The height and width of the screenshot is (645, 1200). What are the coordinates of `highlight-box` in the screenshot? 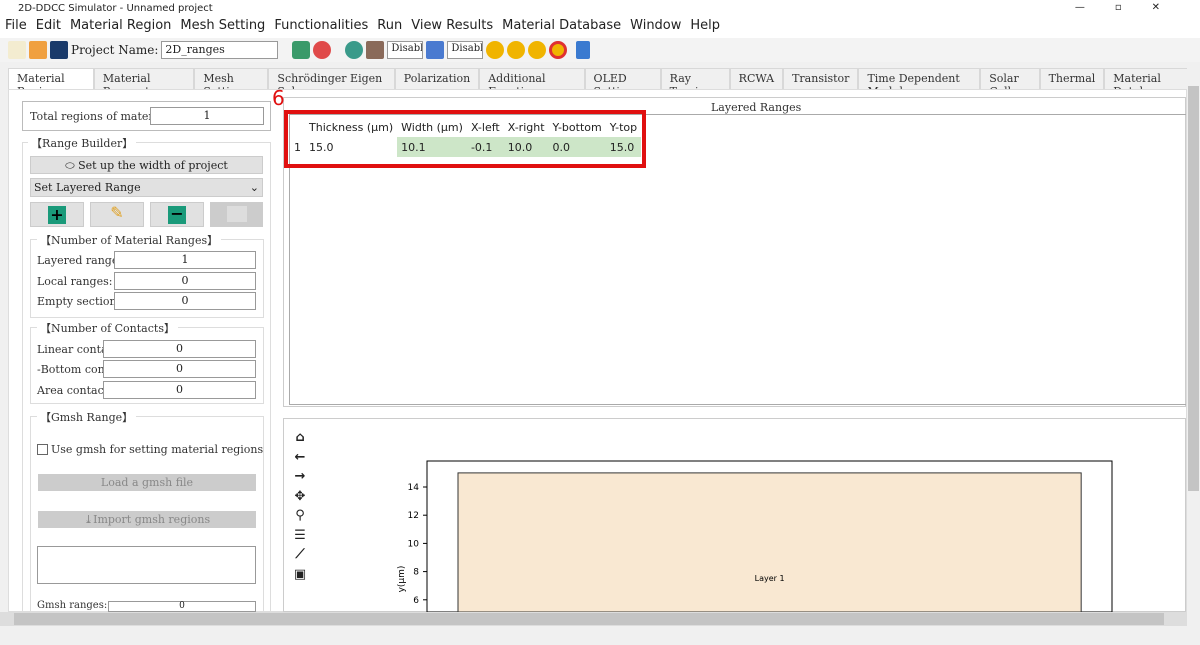 It's located at (465, 139).